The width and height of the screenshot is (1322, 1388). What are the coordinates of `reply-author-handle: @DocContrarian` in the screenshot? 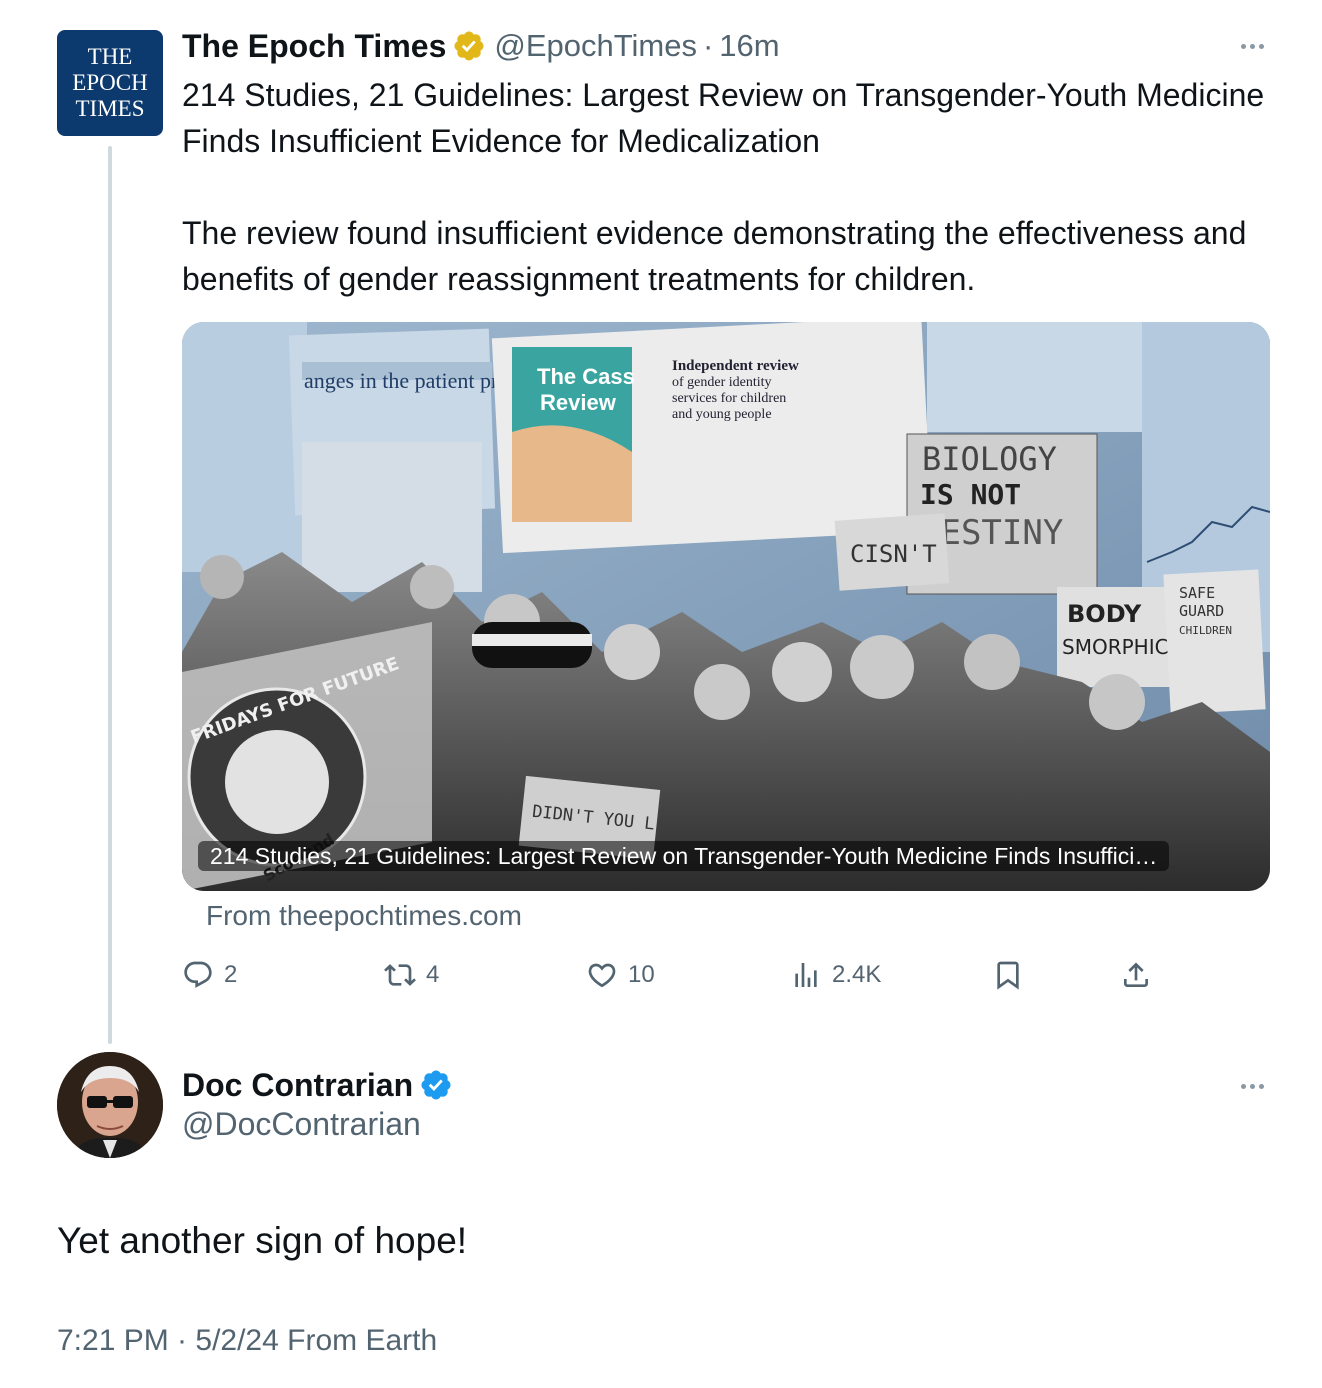 It's located at (301, 1124).